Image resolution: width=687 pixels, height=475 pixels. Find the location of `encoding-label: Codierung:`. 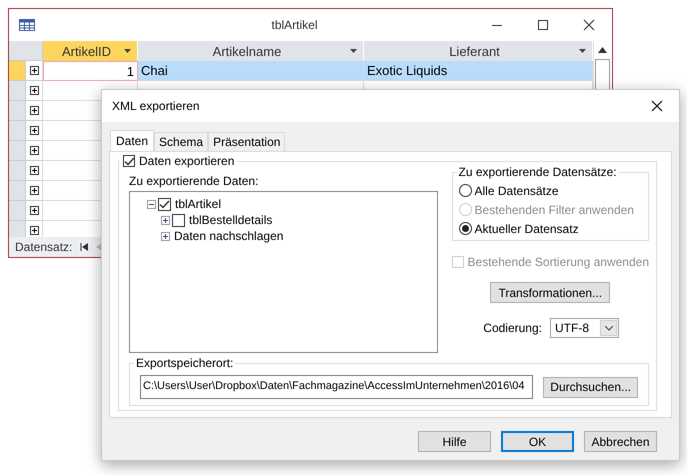

encoding-label: Codierung: is located at coordinates (512, 328).